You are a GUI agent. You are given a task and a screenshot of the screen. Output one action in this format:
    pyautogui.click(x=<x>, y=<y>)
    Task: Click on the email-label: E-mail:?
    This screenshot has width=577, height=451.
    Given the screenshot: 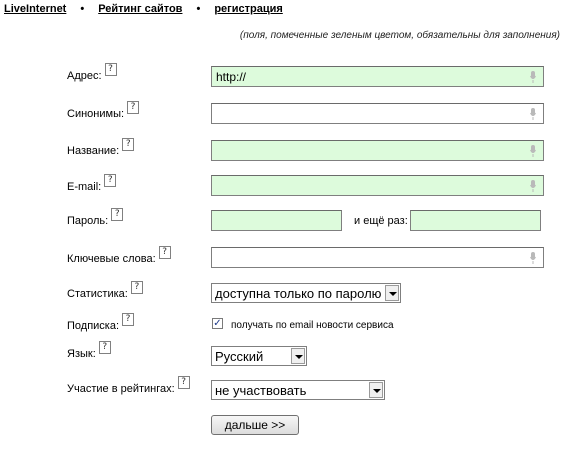 What is the action you would take?
    pyautogui.click(x=92, y=184)
    